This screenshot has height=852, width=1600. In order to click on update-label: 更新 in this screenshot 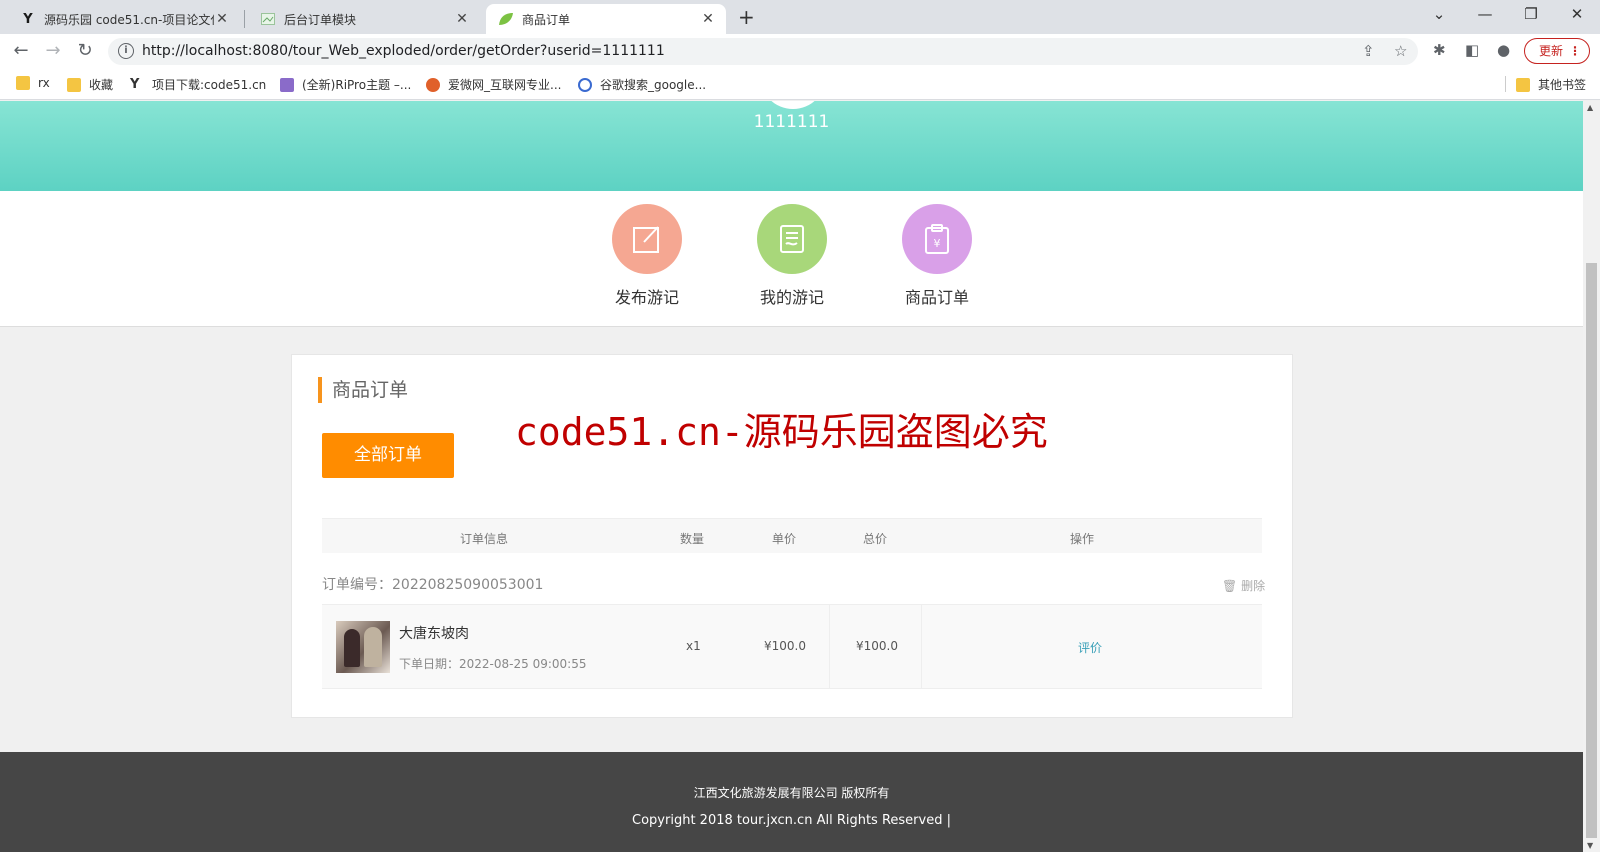, I will do `click(1551, 51)`.